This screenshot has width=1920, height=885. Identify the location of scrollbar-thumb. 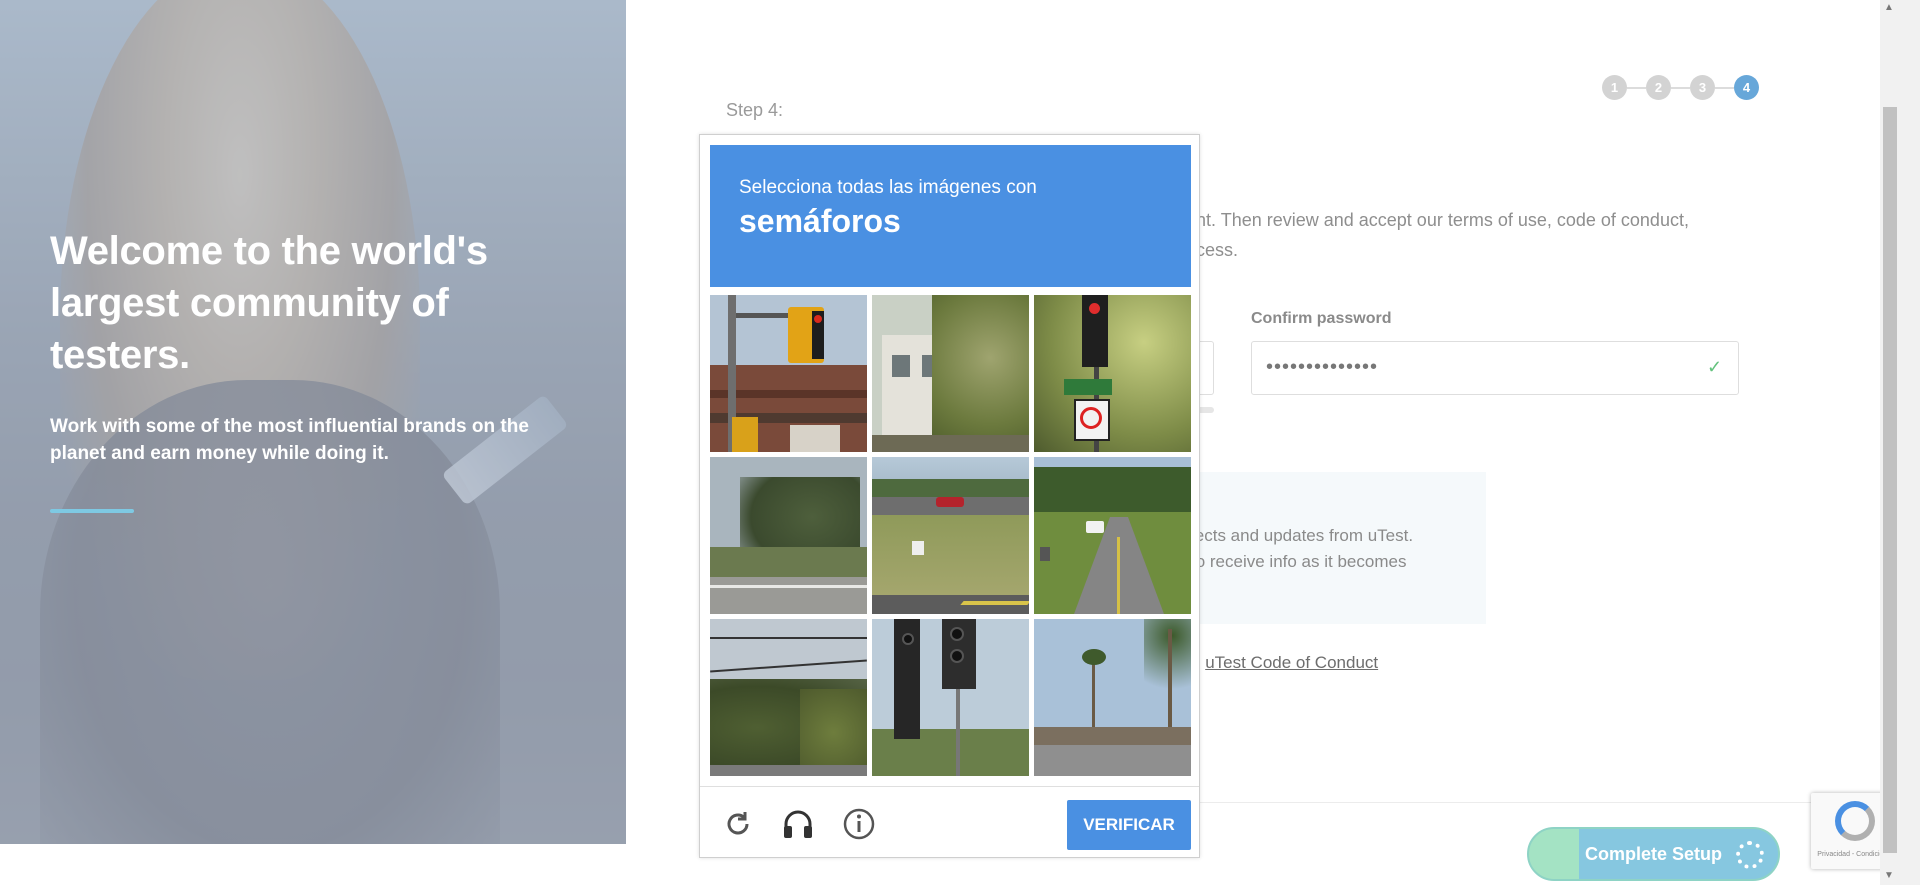
(1890, 480).